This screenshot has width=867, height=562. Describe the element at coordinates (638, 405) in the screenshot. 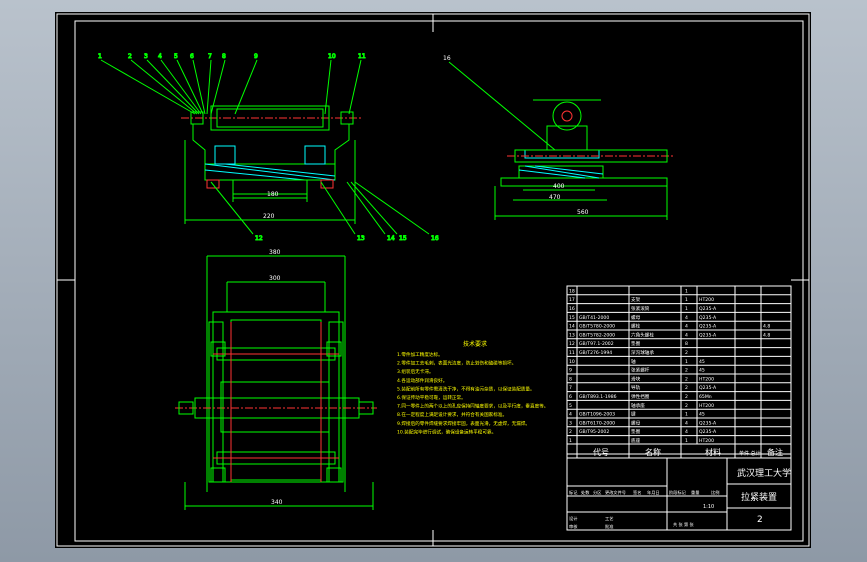

I see `bom-cell-name: 轴承座` at that location.